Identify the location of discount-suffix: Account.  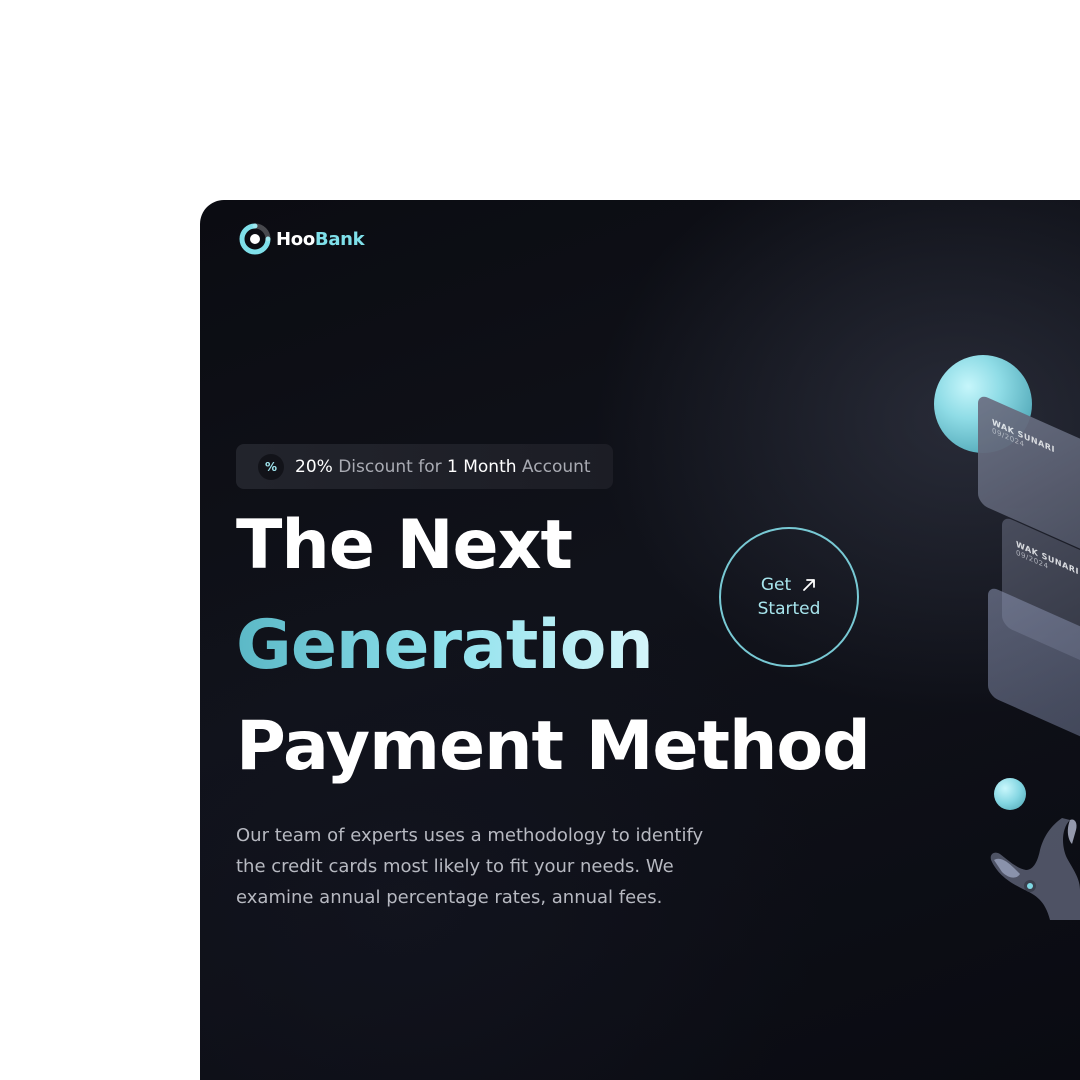
(553, 466).